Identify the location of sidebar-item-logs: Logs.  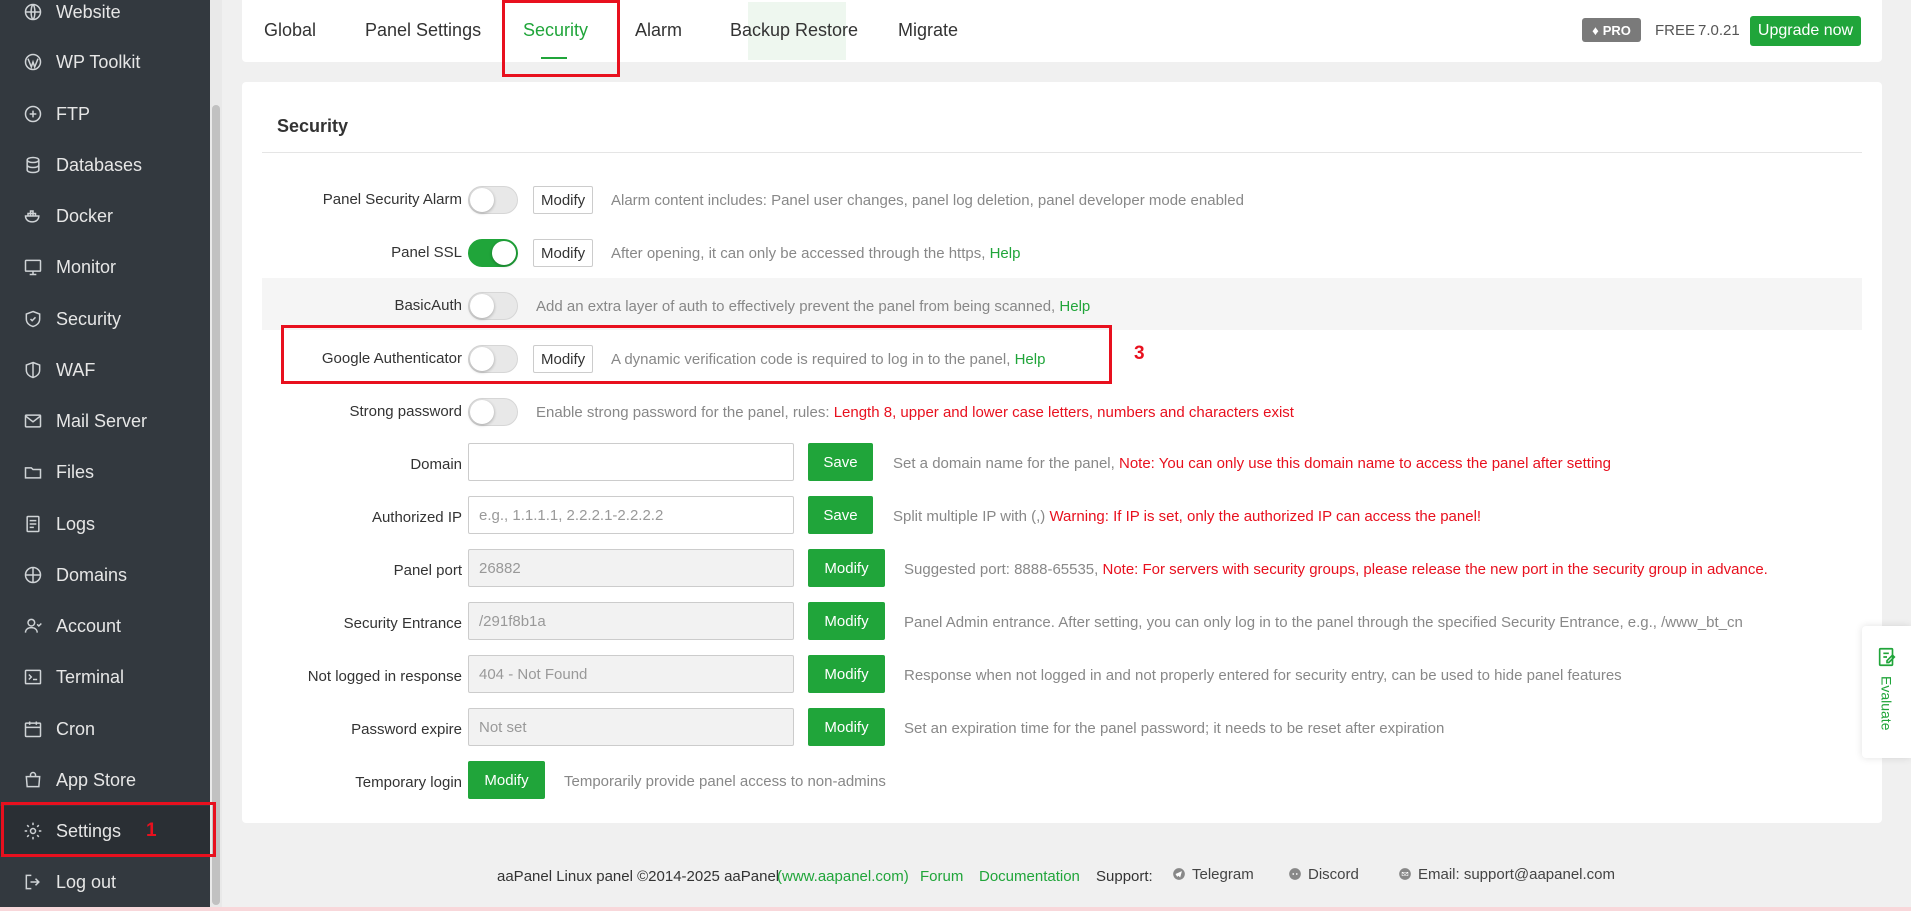
(105, 524).